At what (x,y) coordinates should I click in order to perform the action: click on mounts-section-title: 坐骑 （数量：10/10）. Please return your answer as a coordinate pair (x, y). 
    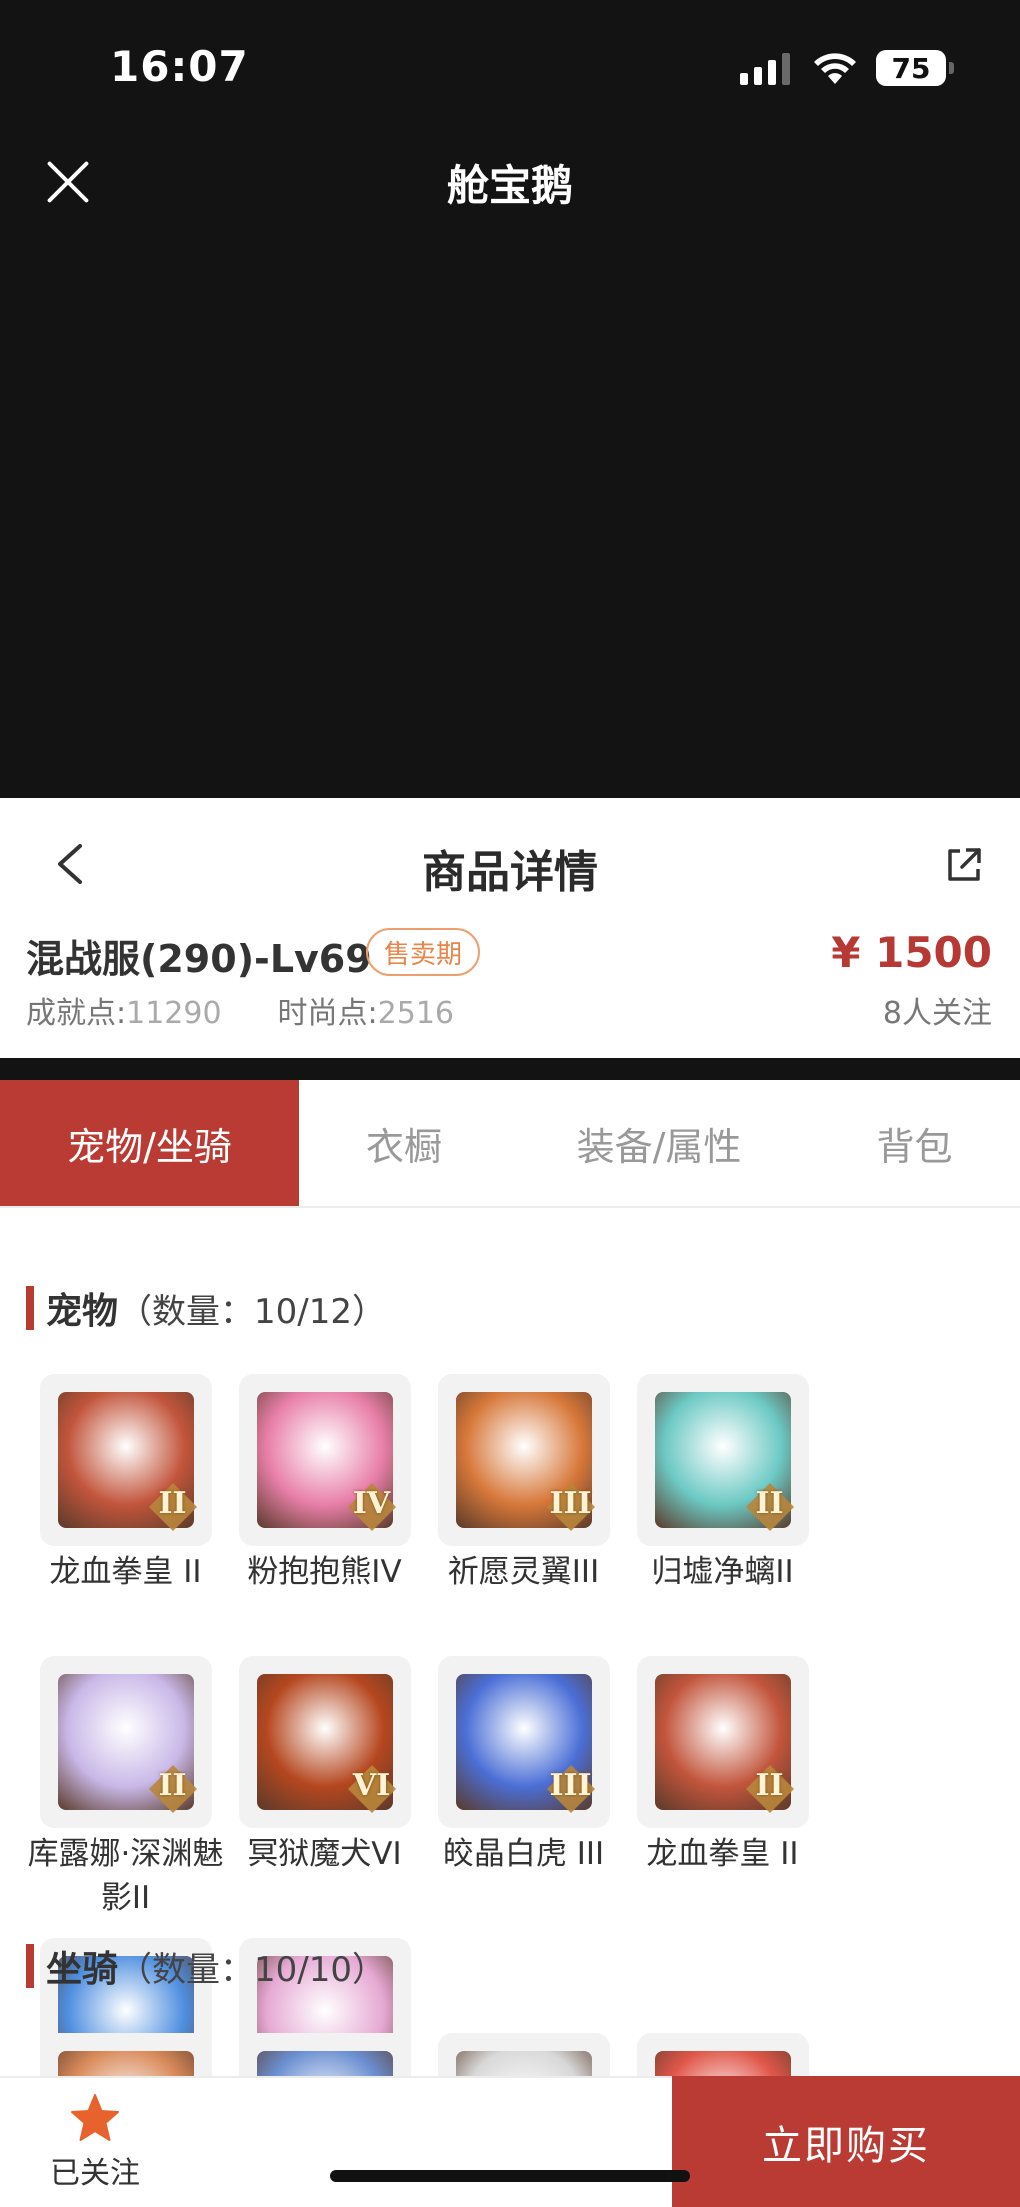
    Looking at the image, I should click on (206, 1966).